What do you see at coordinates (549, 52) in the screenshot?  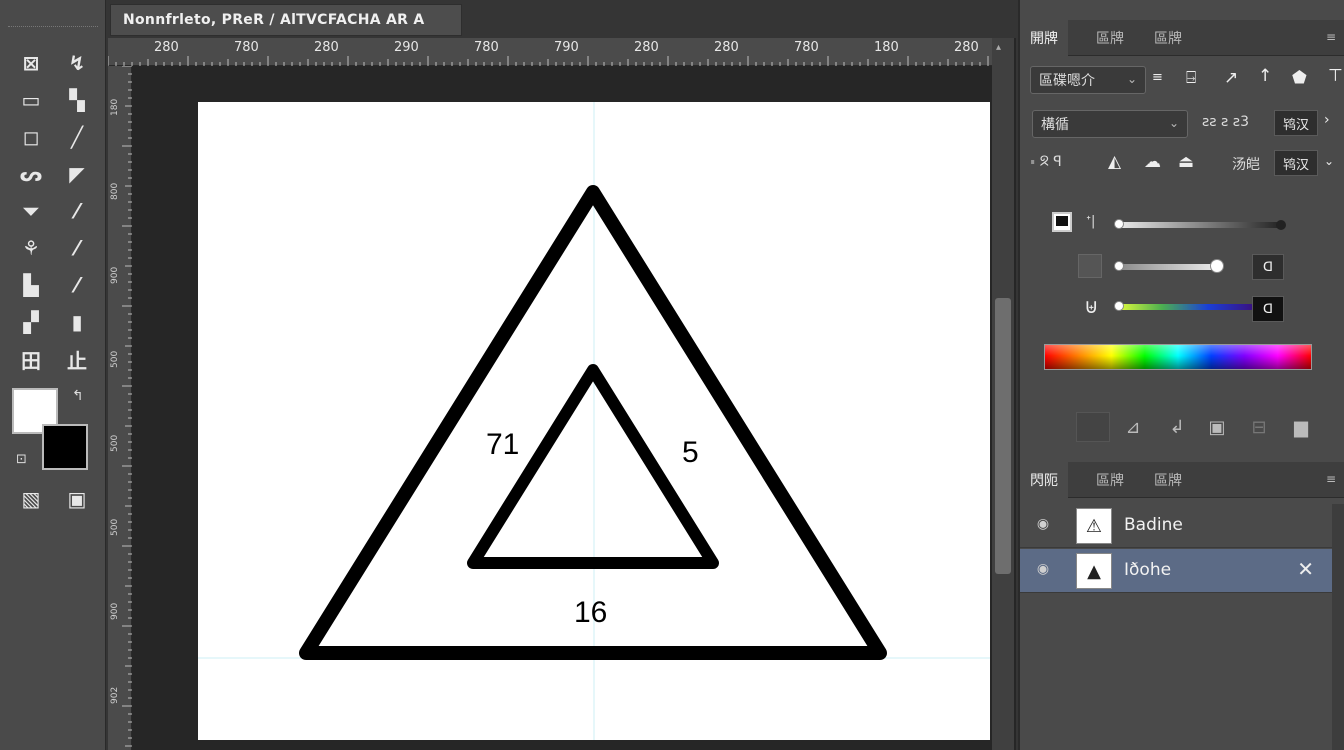 I see `horizontal-ruler: 280 780 280 290 780 790 280 280 780 180 280` at bounding box center [549, 52].